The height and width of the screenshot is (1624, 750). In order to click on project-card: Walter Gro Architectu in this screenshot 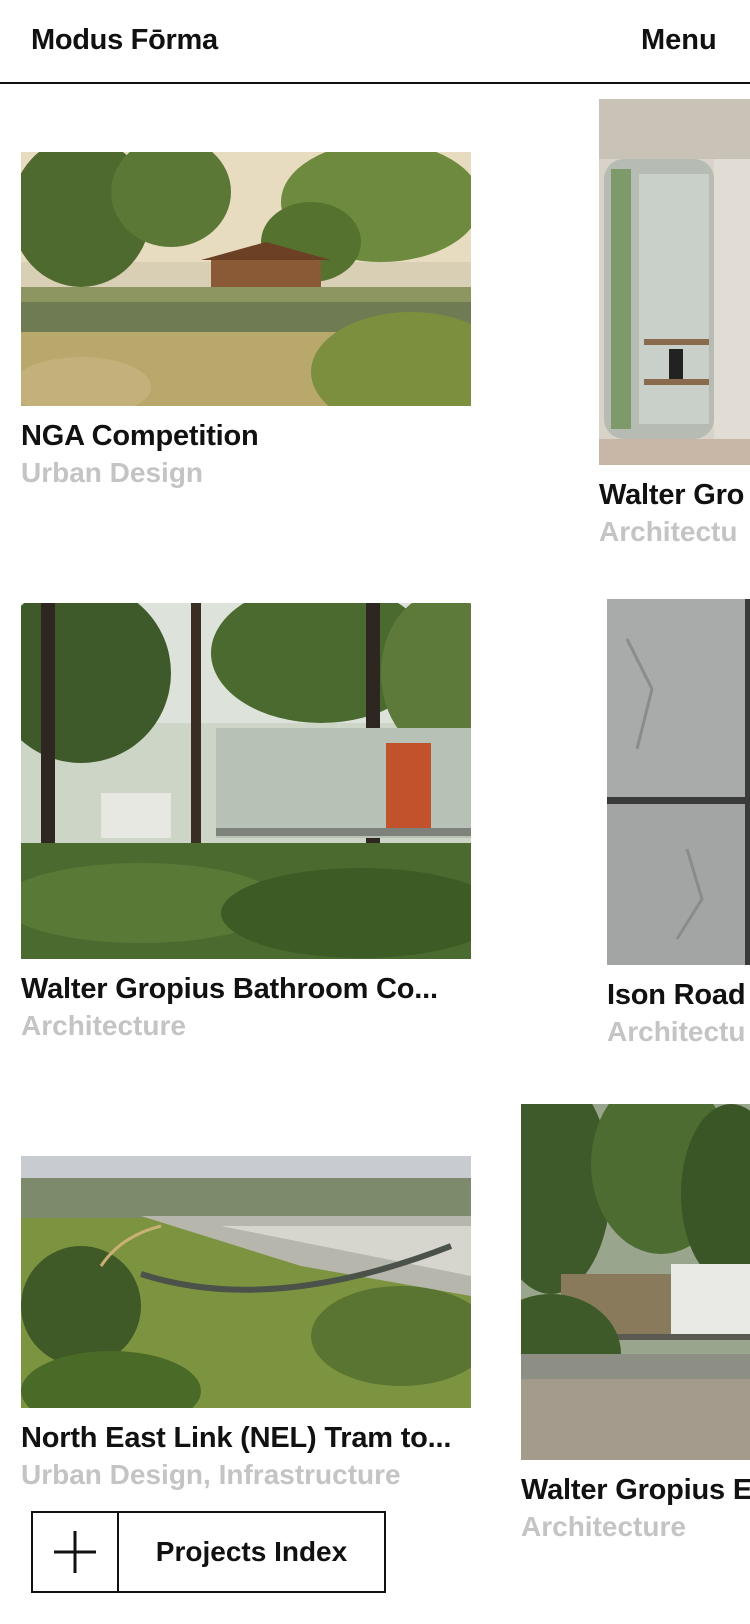, I will do `click(674, 324)`.